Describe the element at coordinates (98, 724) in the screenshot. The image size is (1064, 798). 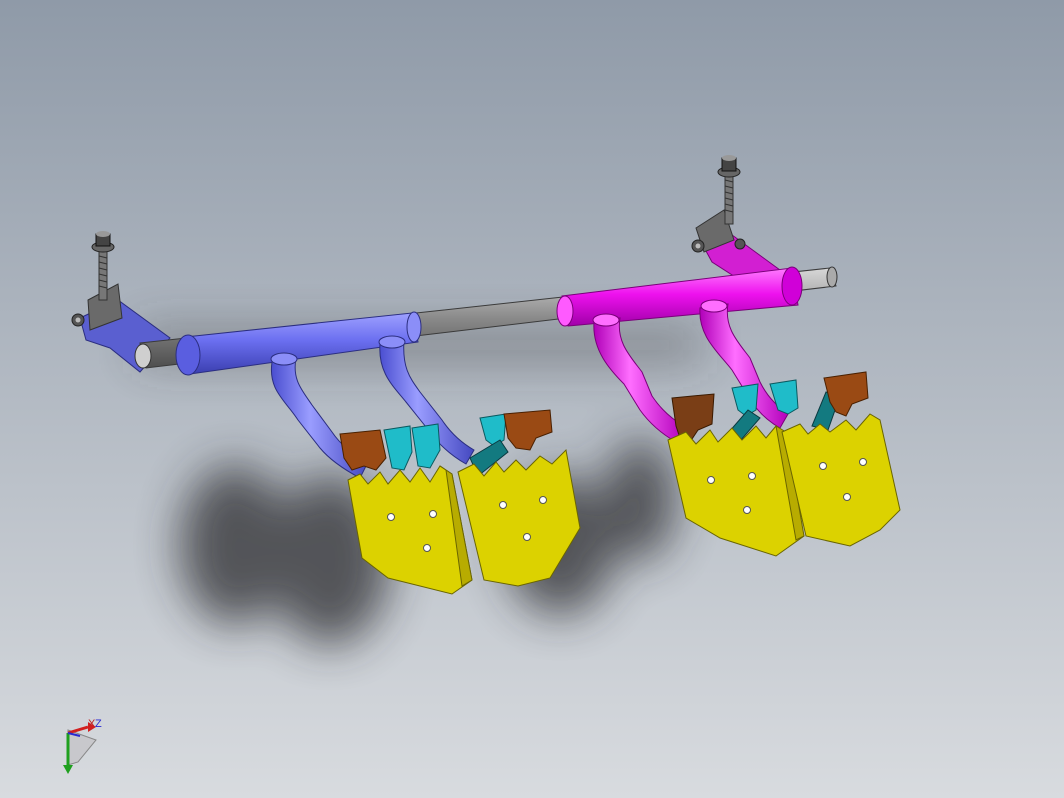
I see `z-axis-label: Z` at that location.